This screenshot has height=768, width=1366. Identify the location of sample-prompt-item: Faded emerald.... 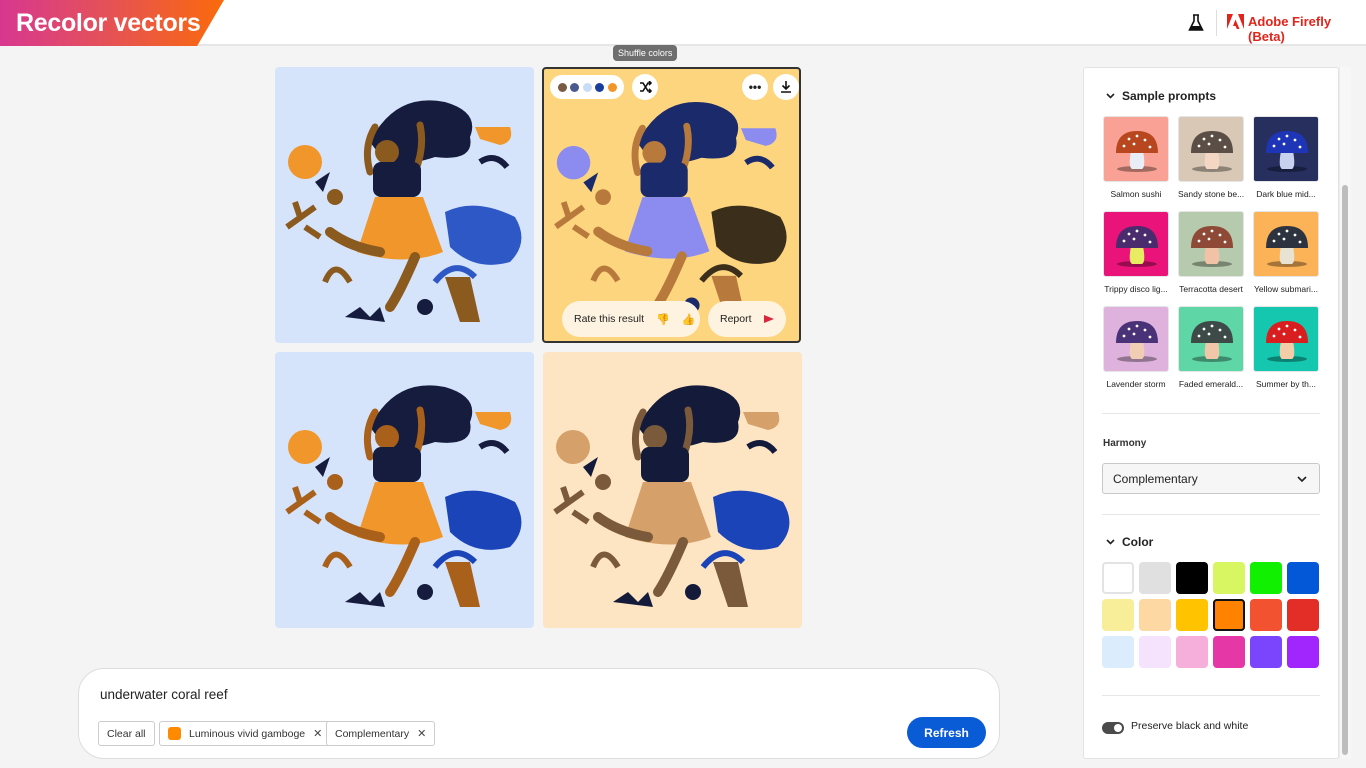
(1211, 347).